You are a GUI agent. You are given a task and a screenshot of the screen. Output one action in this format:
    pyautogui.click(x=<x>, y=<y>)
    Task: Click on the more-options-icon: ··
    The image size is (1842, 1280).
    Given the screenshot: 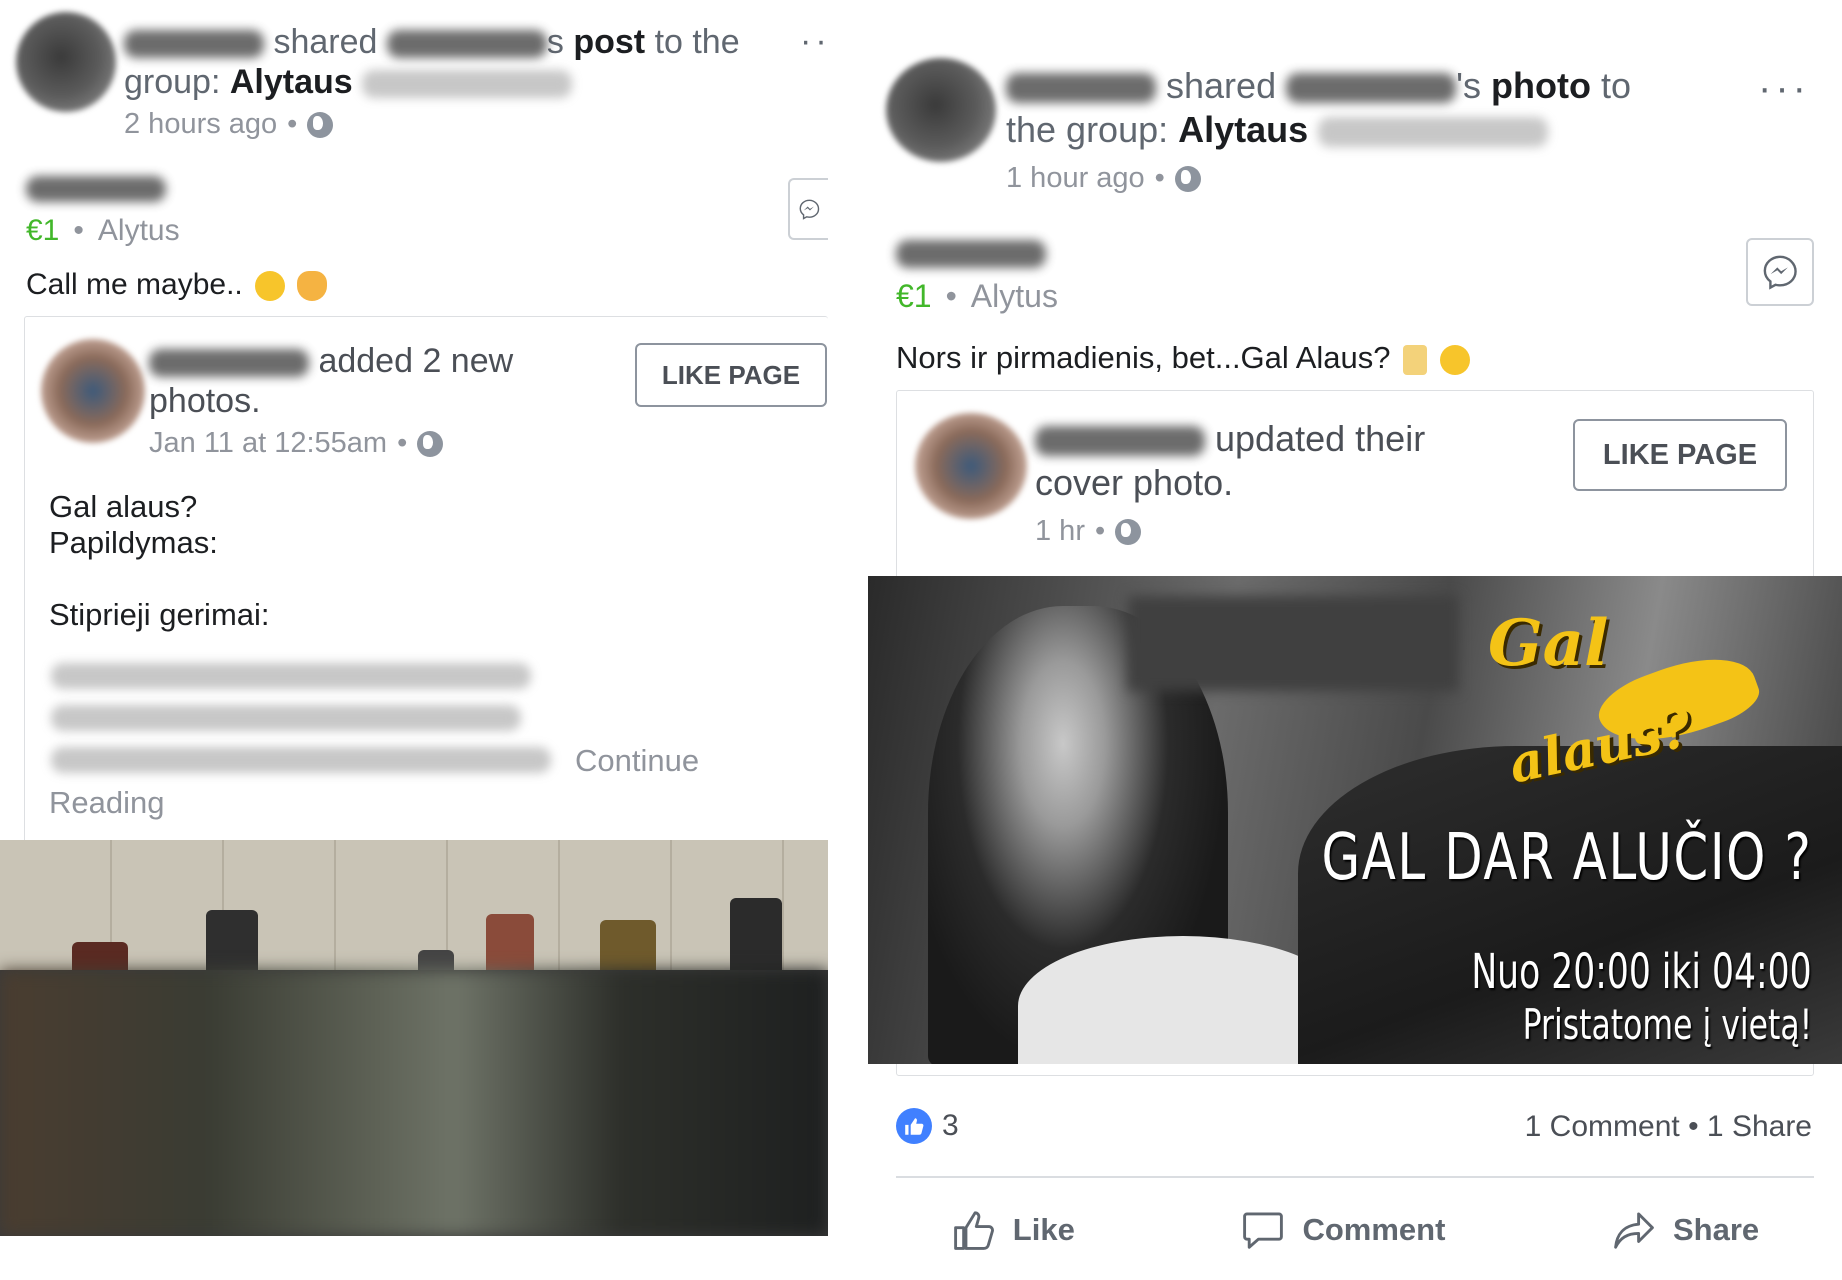 What is the action you would take?
    pyautogui.click(x=814, y=41)
    